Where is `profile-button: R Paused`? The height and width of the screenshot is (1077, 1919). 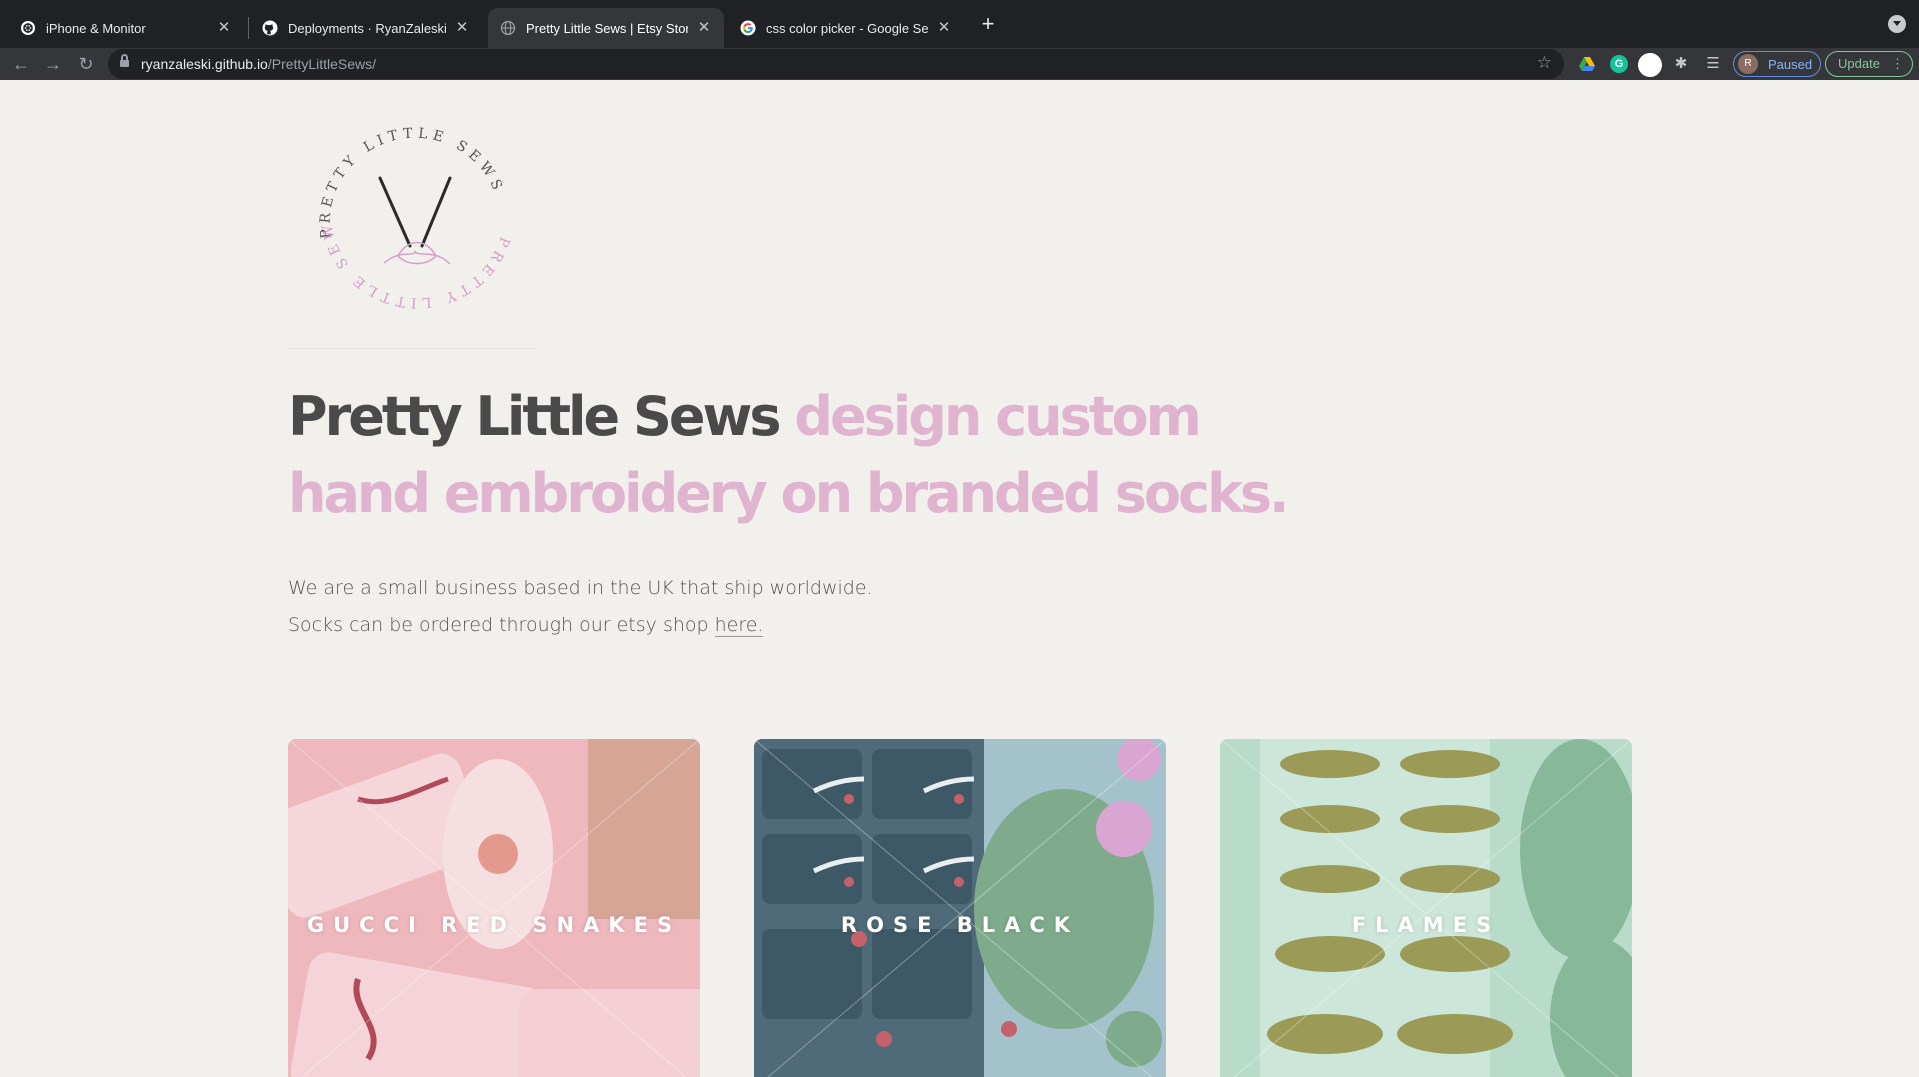 profile-button: R Paused is located at coordinates (1777, 64).